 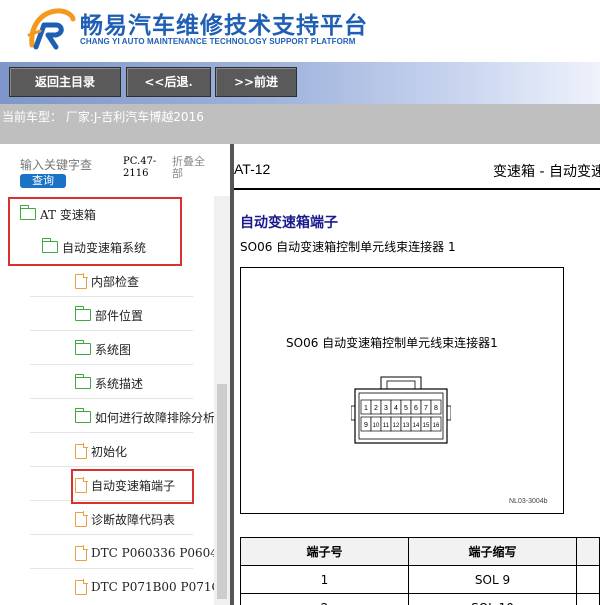 I want to click on tree-item-label: DTC P060336 P060450, so click(x=160, y=553).